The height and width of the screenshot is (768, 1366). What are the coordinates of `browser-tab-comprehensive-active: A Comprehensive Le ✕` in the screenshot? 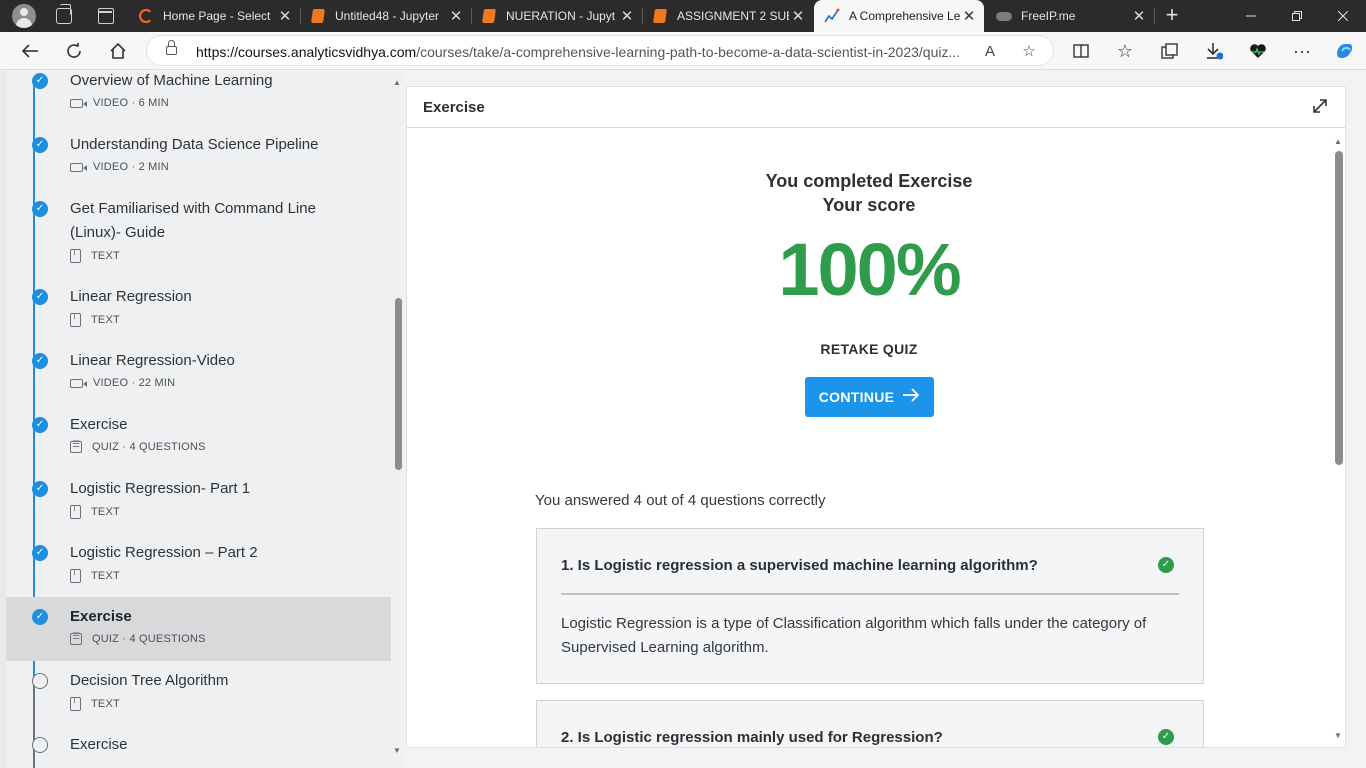 It's located at (899, 16).